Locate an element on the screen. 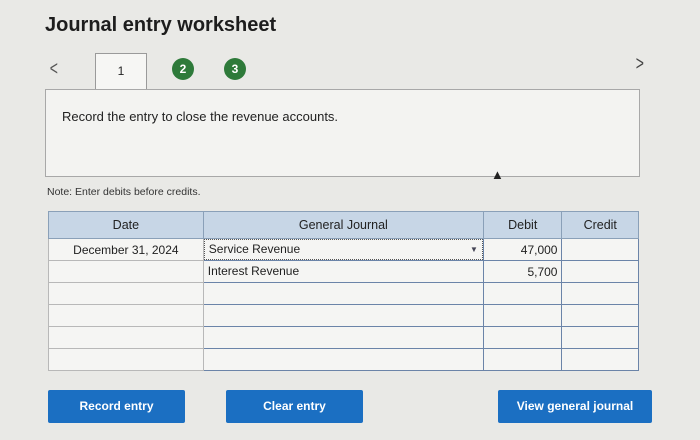 The width and height of the screenshot is (700, 440). tab-step-1: 1 is located at coordinates (121, 72).